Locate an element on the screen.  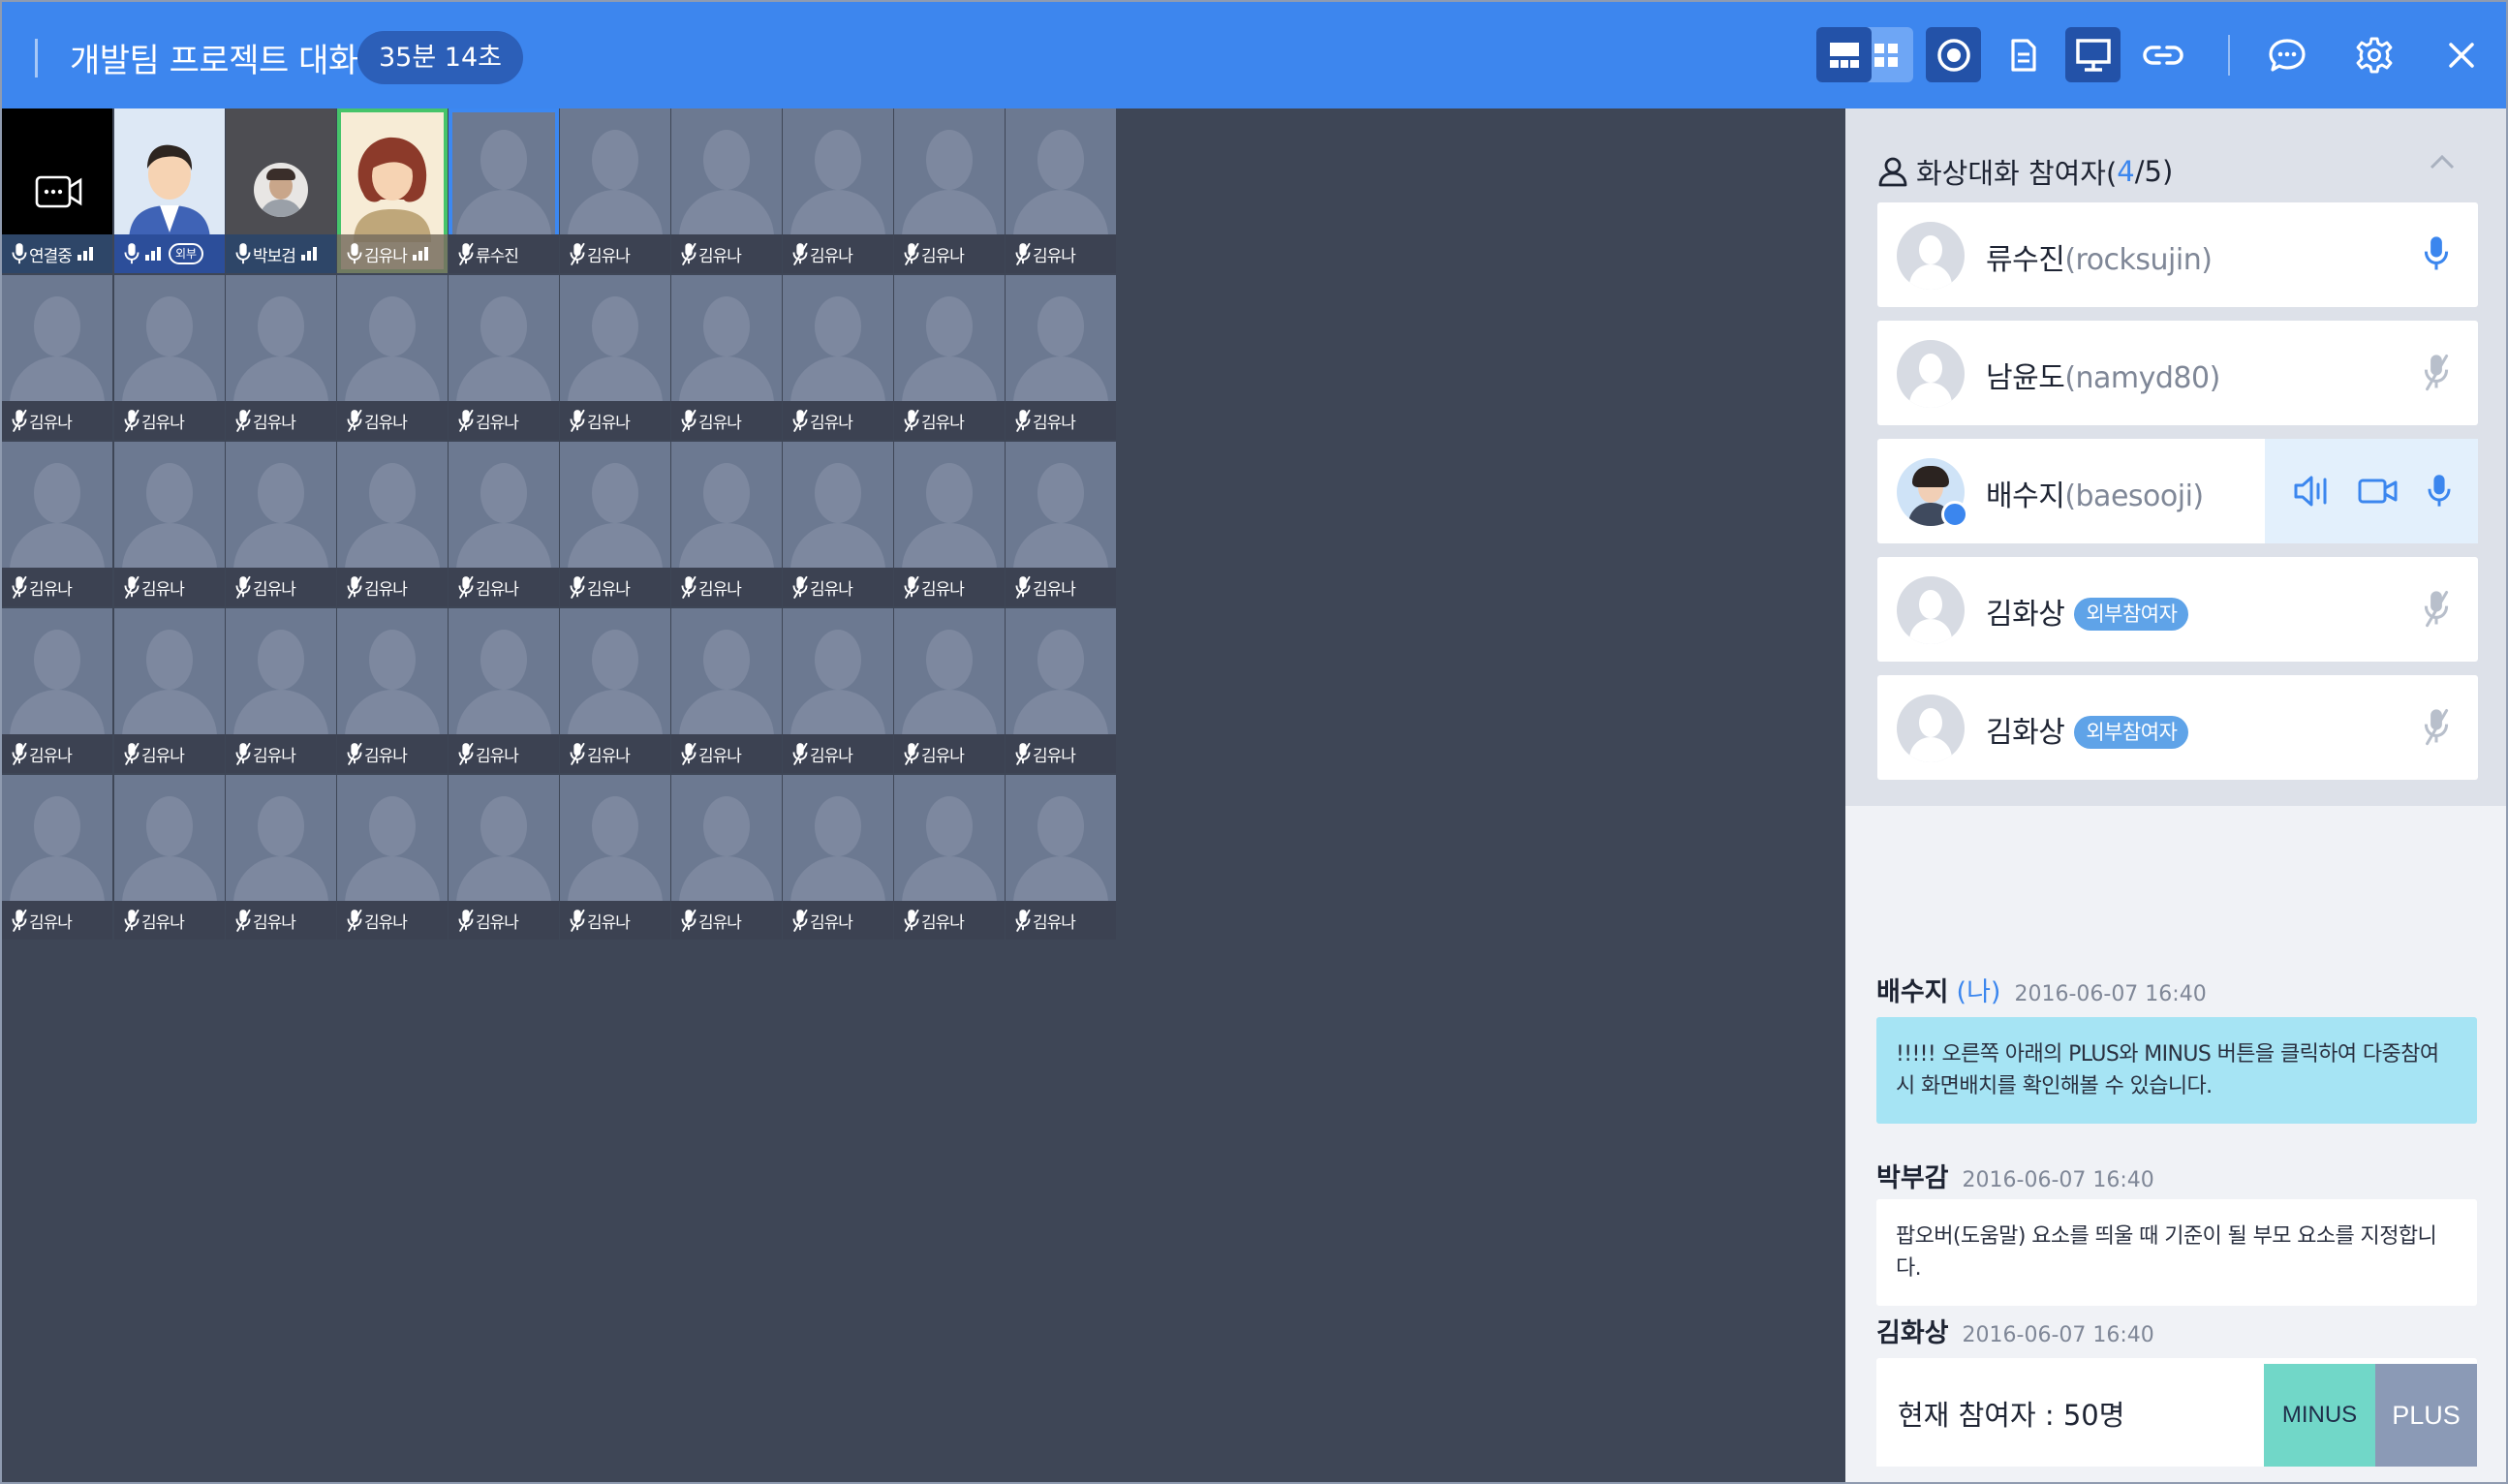
title-bar-accent is located at coordinates (36, 58).